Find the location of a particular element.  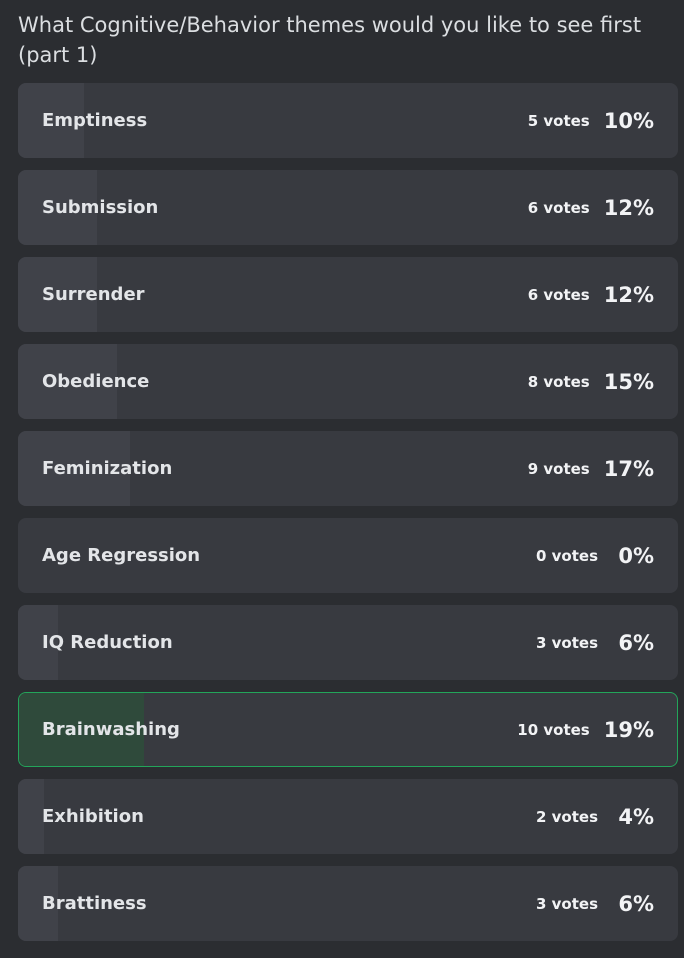

option-stats: 10 votes 19% is located at coordinates (585, 729).